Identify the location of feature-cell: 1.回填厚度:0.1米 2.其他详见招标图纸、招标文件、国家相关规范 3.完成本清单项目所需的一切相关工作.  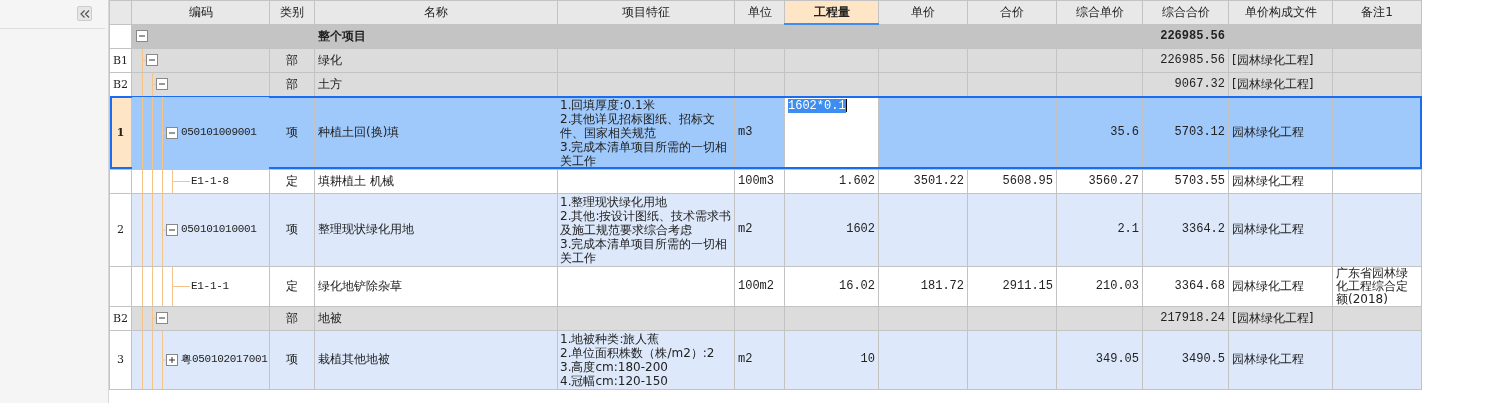
(646, 132).